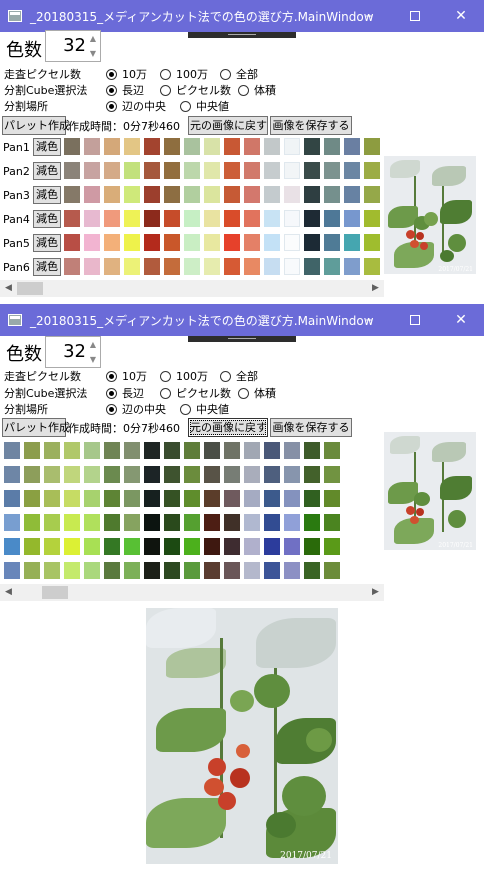  What do you see at coordinates (430, 491) in the screenshot?
I see `preview-photo: 2017/07/21` at bounding box center [430, 491].